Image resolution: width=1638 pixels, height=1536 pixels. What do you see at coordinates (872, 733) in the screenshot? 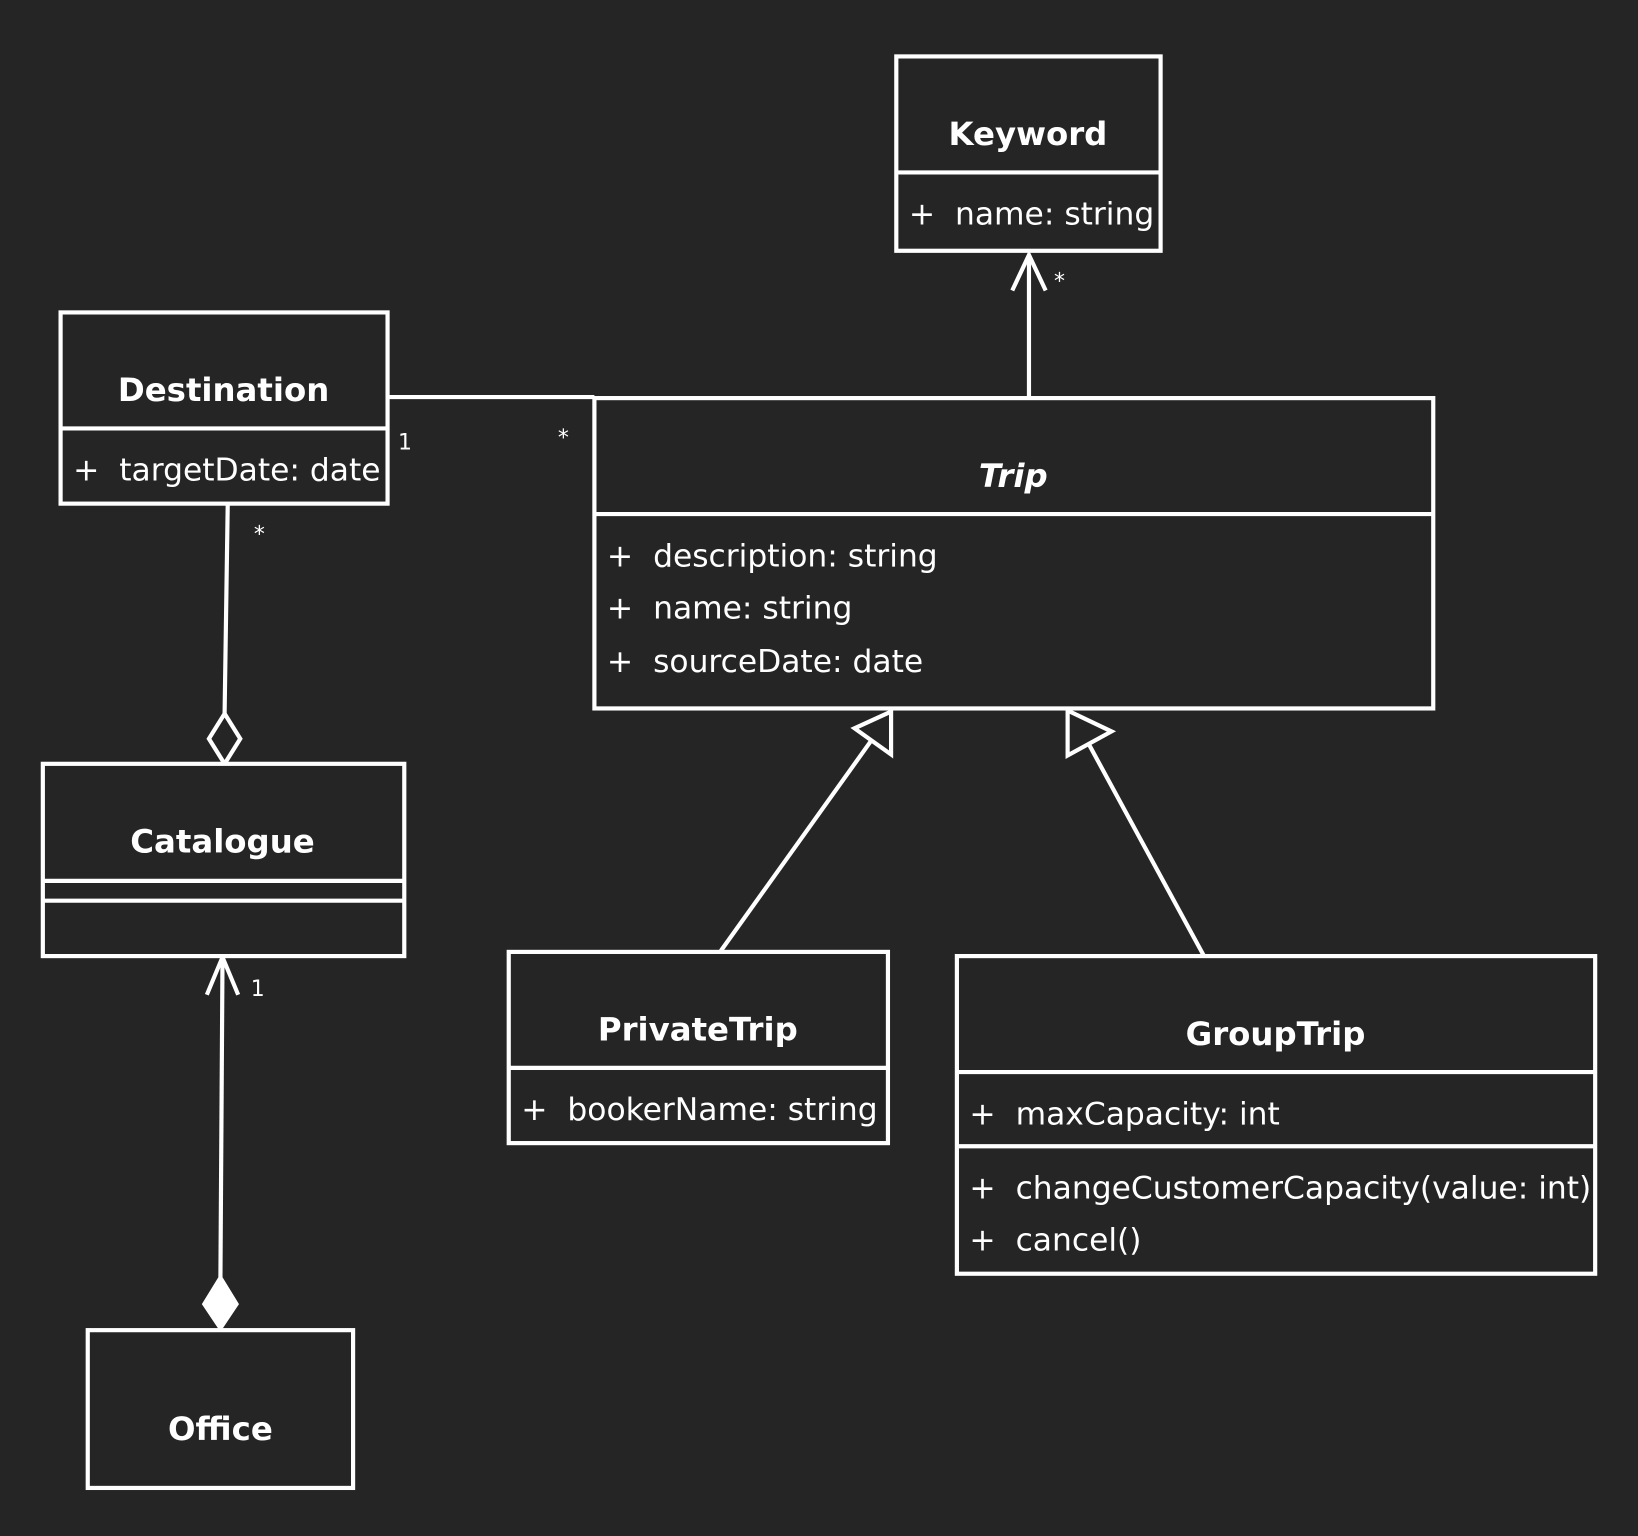
I see `hollow-triangle-icon` at bounding box center [872, 733].